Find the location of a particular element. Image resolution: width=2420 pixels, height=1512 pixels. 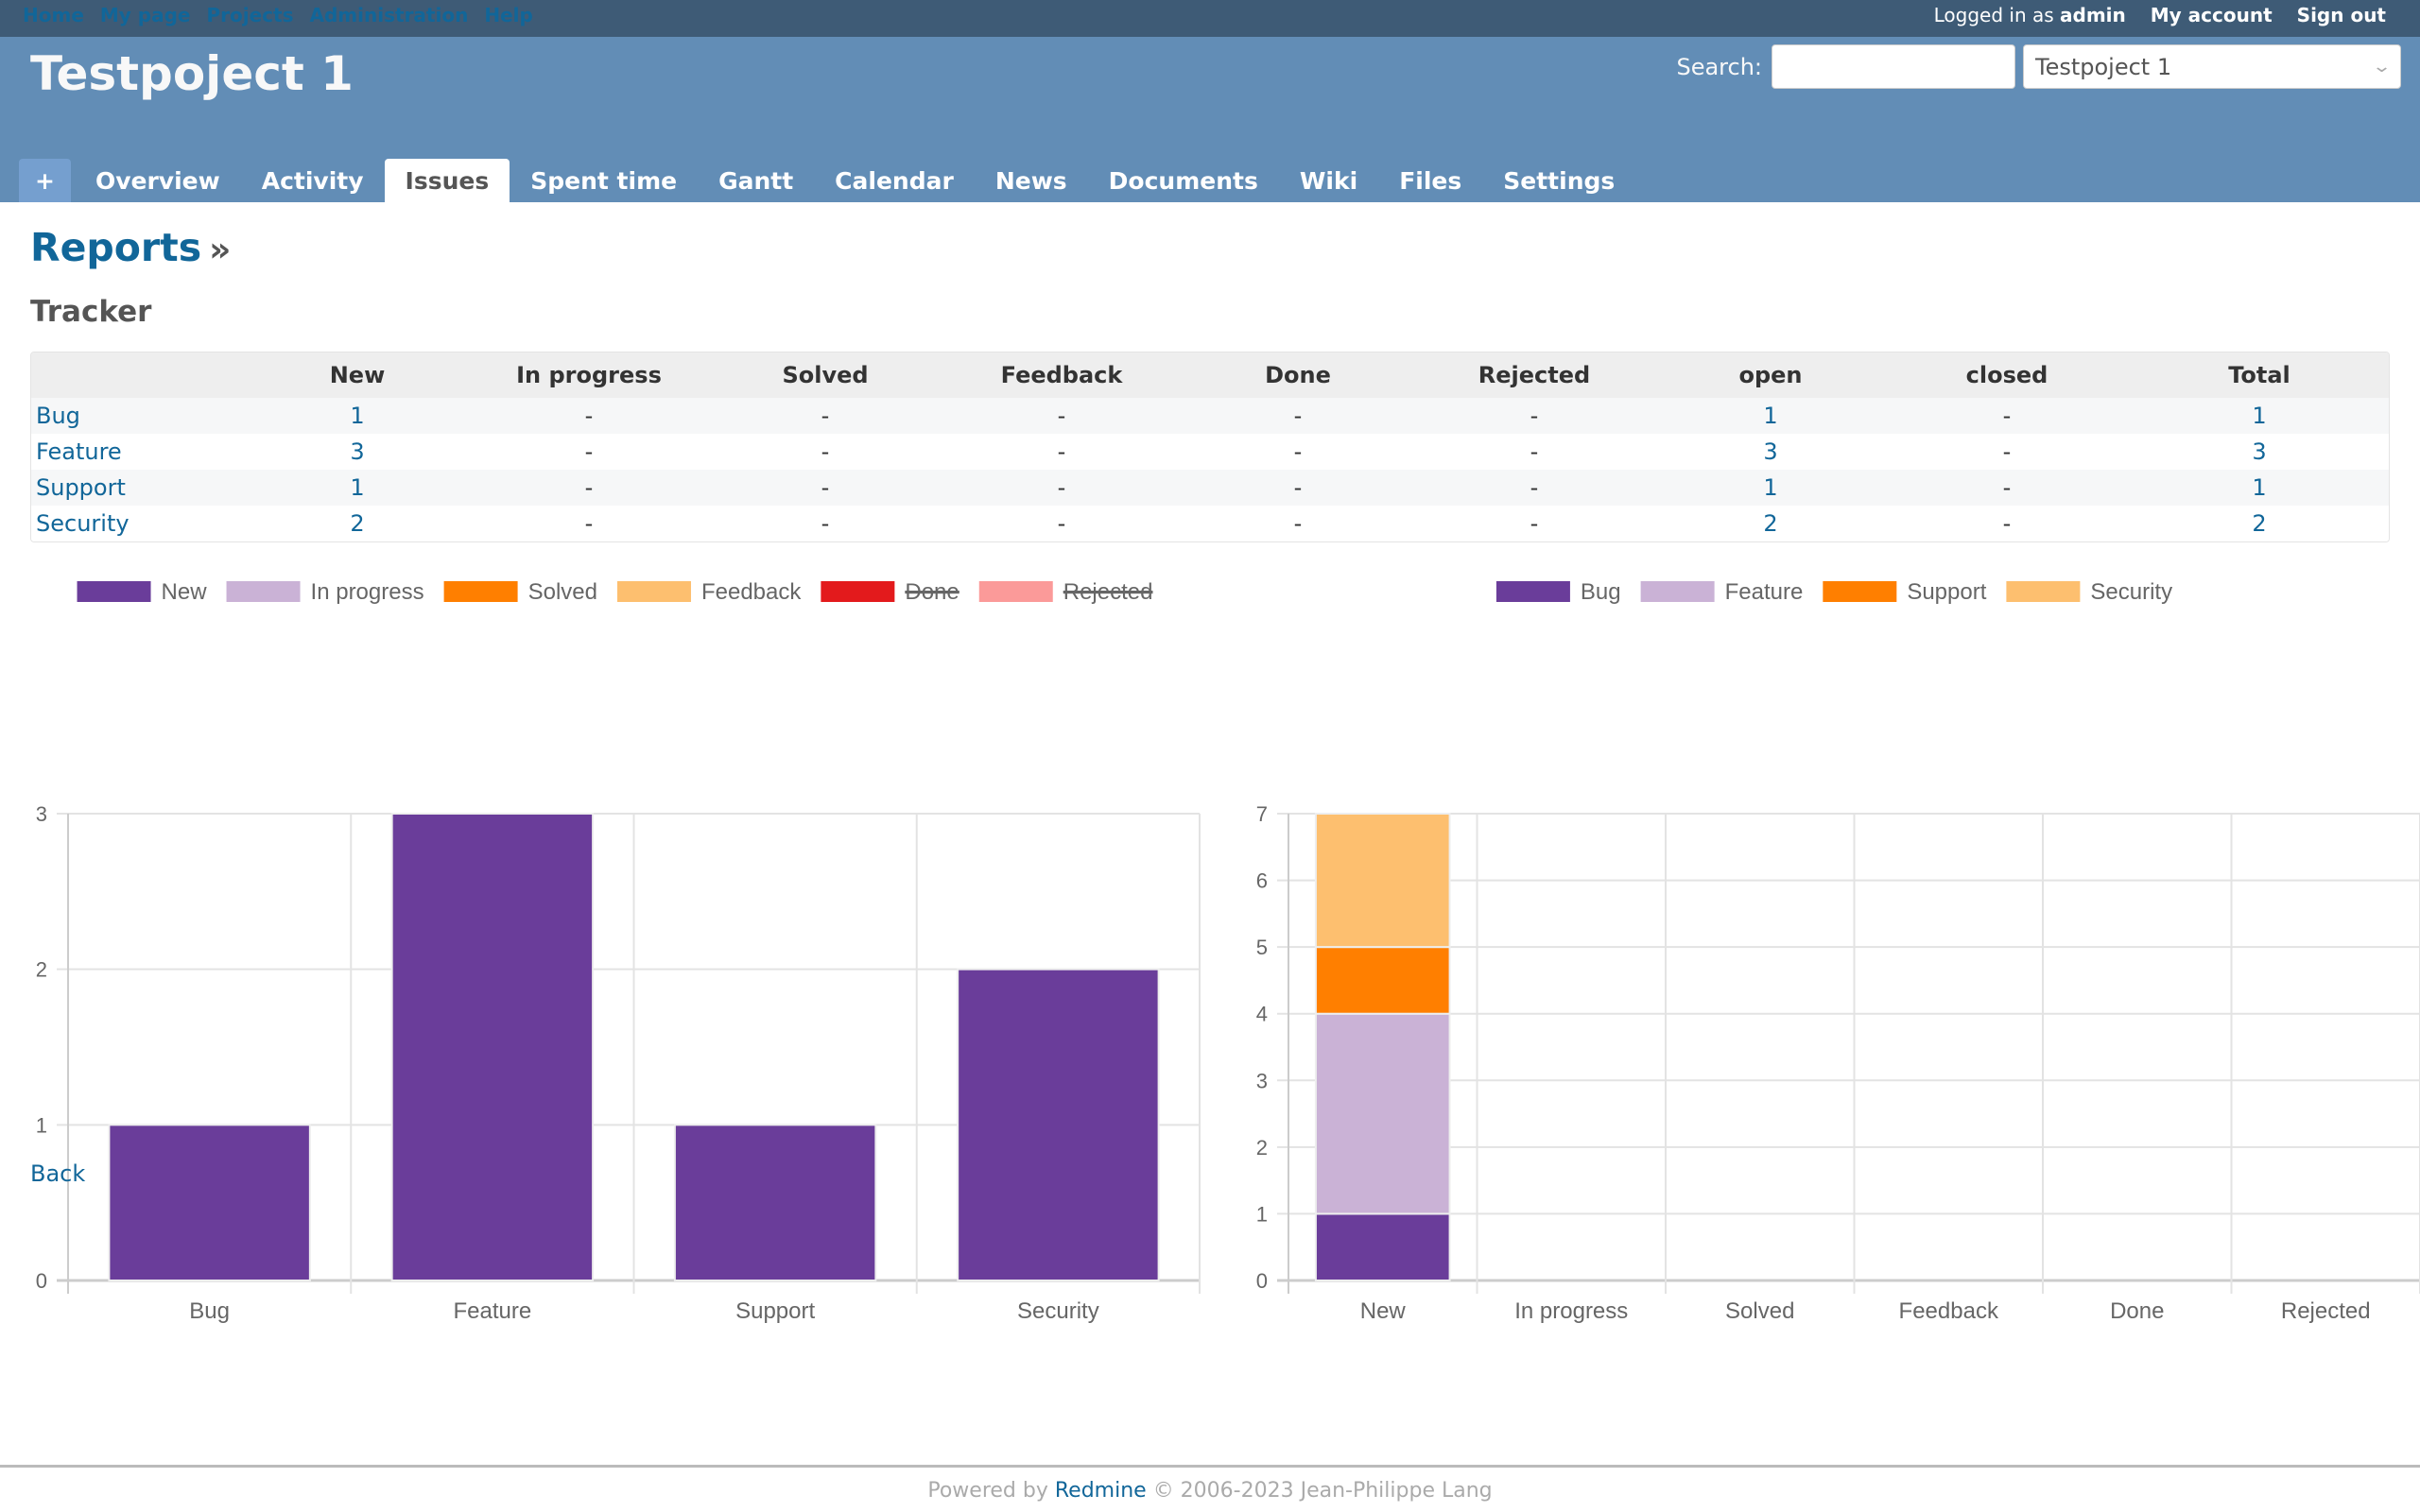

tab-calendar: Calendar is located at coordinates (895, 180).